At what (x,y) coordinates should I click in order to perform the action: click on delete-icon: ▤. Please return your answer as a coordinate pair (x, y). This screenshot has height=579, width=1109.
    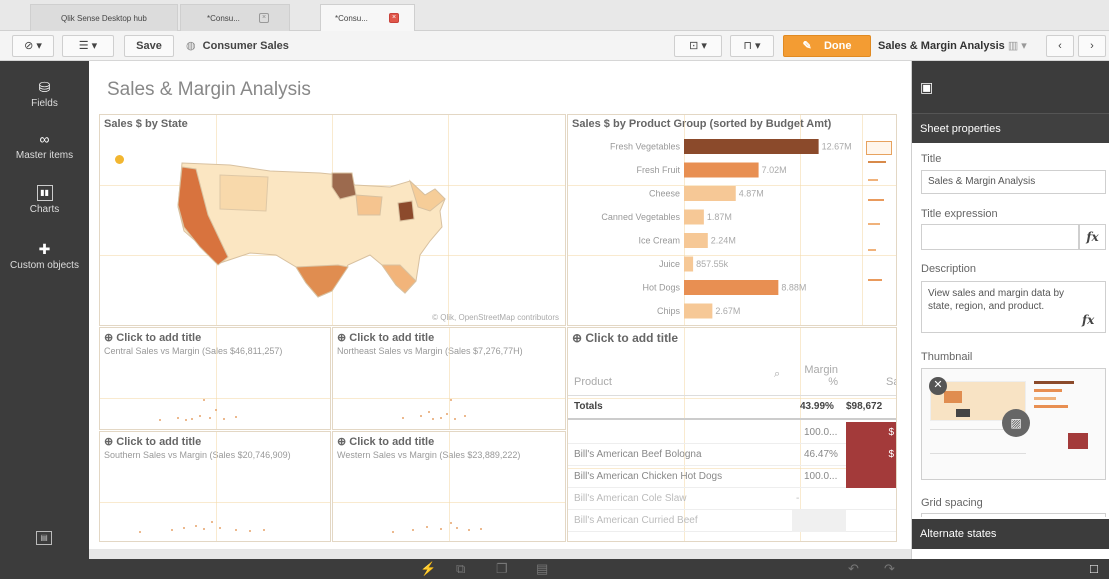
    Looking at the image, I should click on (542, 569).